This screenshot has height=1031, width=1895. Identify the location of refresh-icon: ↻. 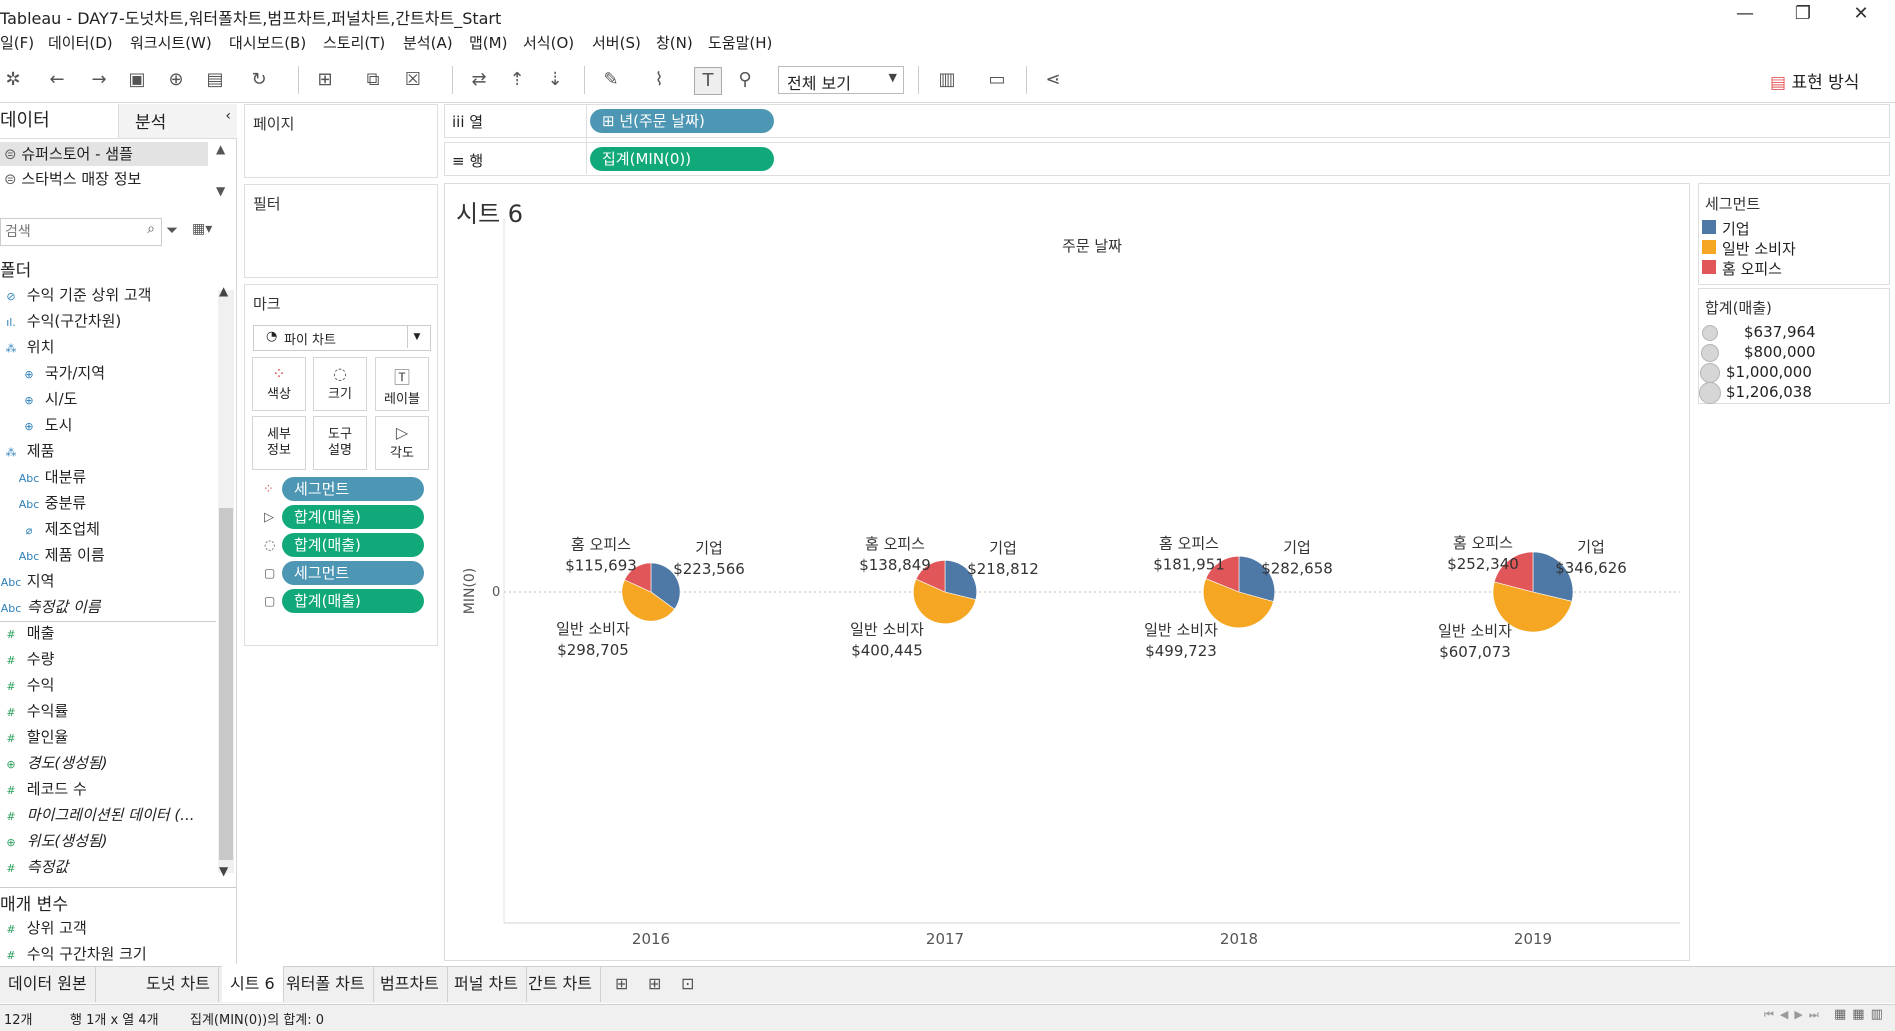
(259, 80).